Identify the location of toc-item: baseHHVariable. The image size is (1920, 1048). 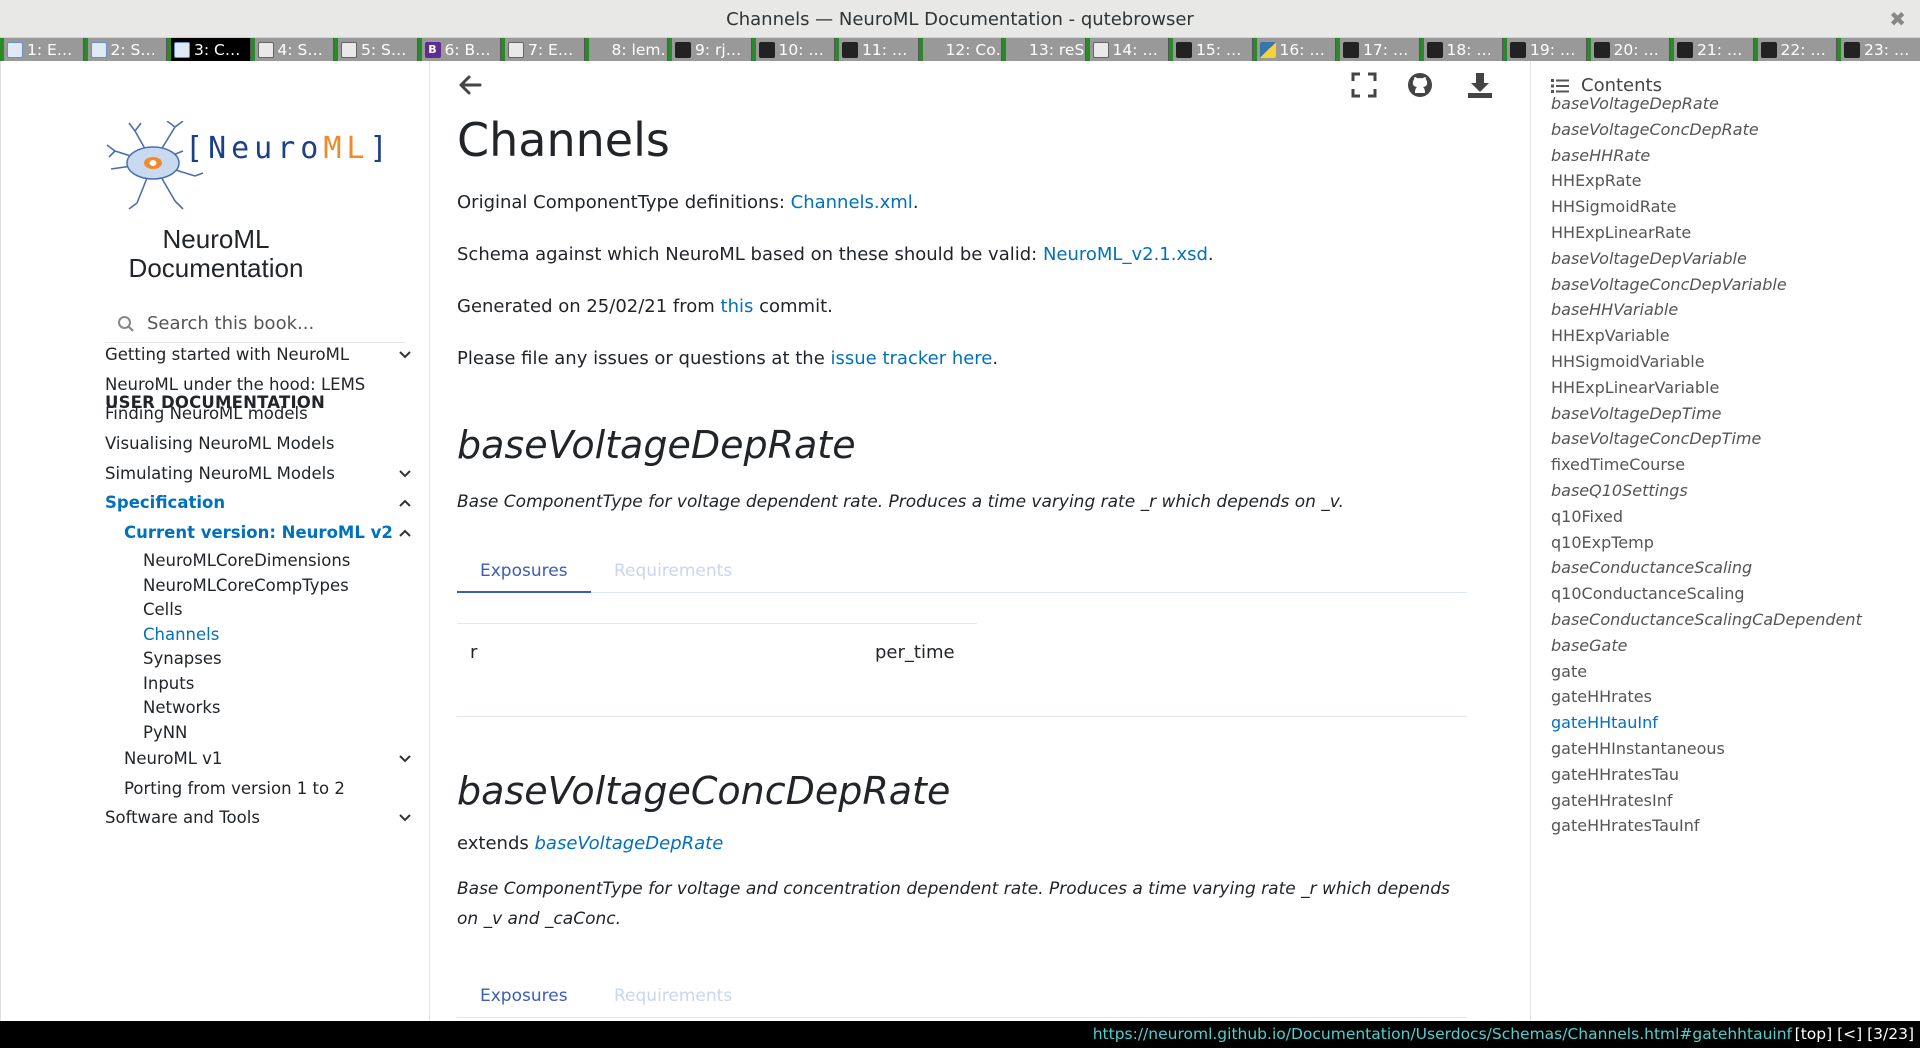
(1614, 309).